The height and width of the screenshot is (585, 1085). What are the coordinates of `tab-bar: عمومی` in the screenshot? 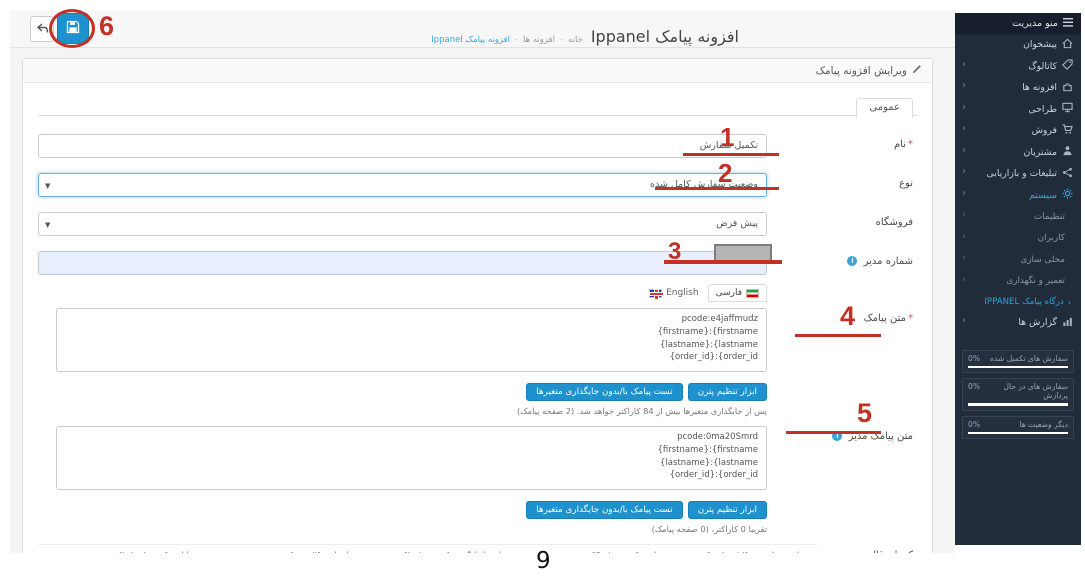 It's located at (477, 103).